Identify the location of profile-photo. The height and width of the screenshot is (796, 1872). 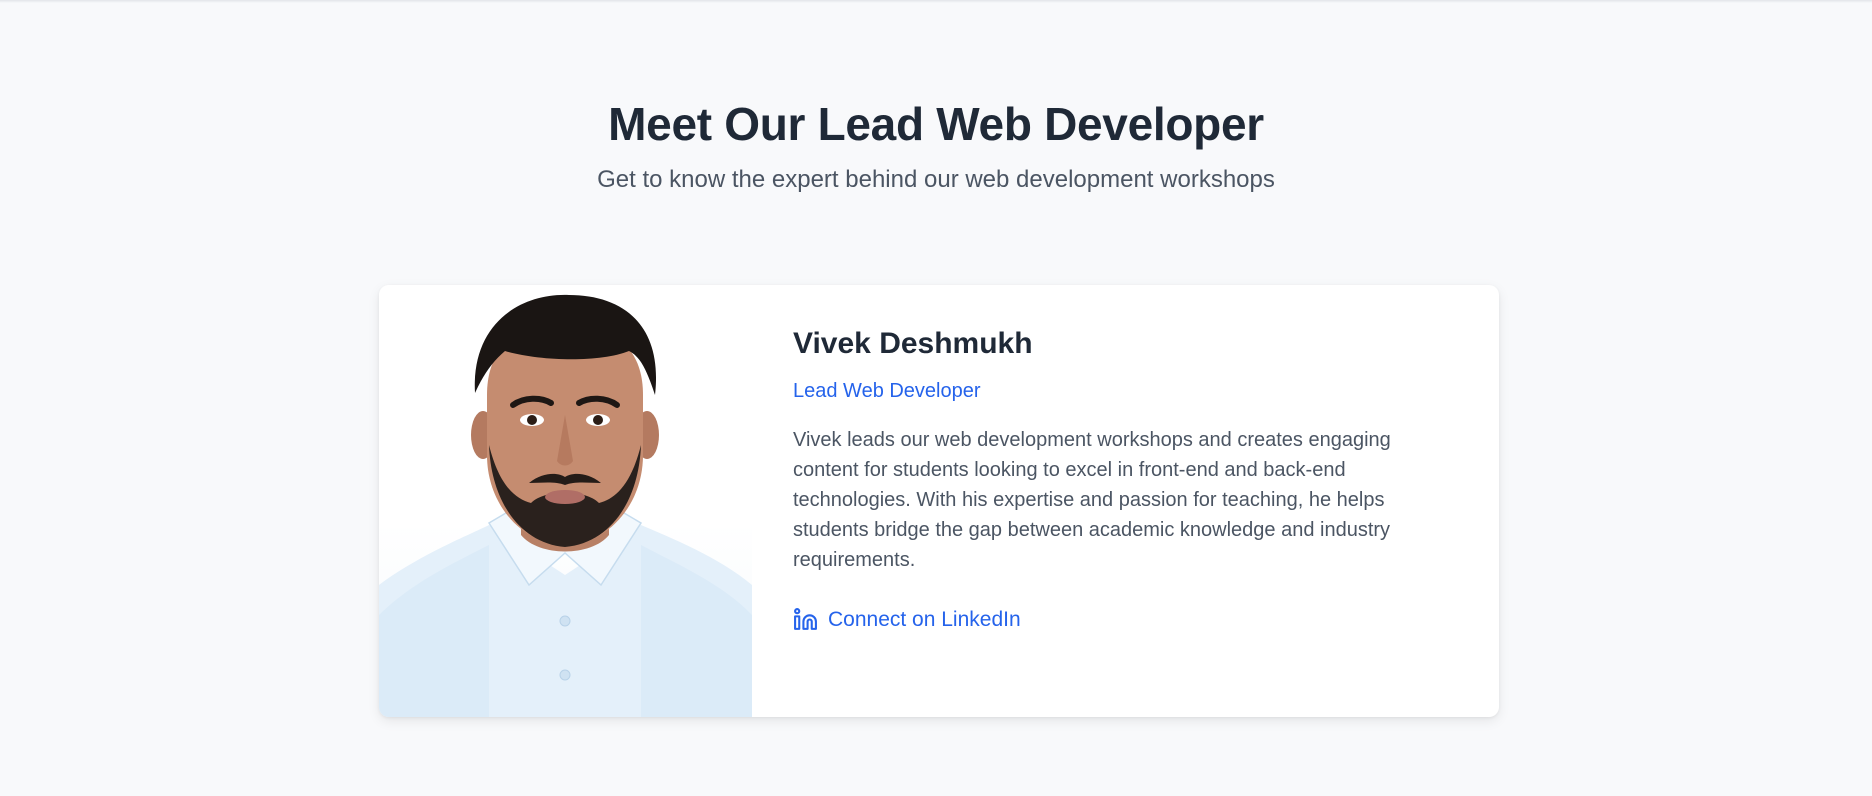
(565, 501).